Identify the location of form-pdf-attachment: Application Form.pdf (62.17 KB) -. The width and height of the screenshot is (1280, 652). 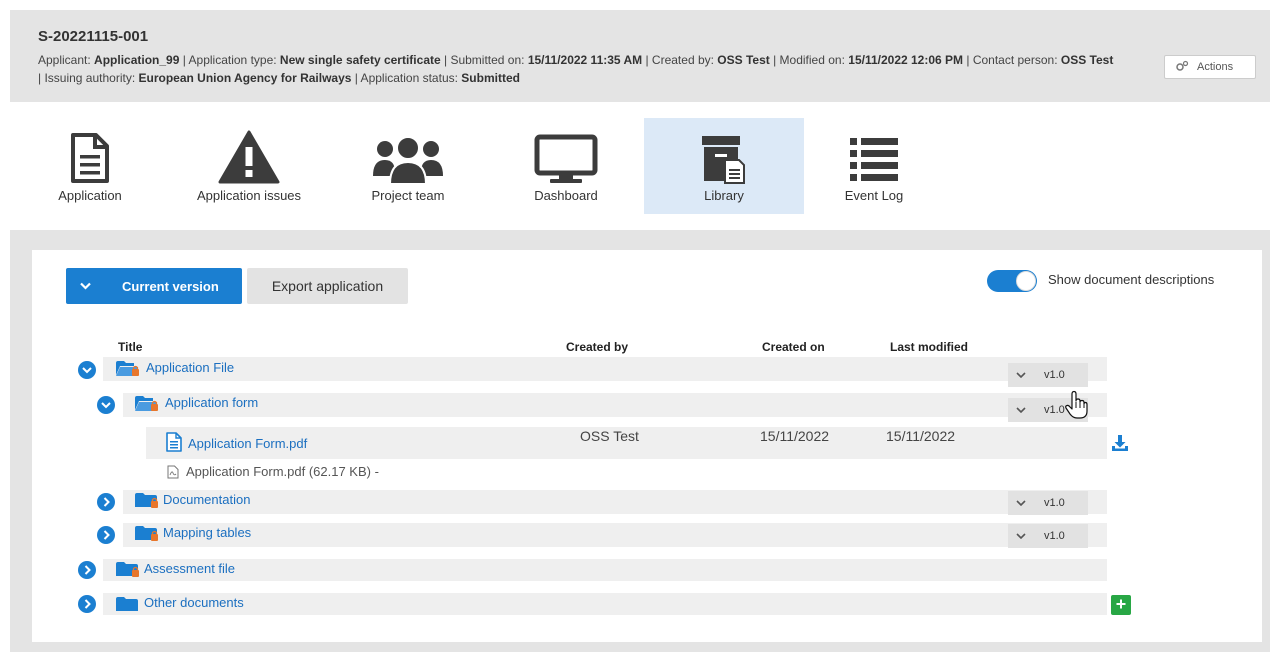
(282, 471).